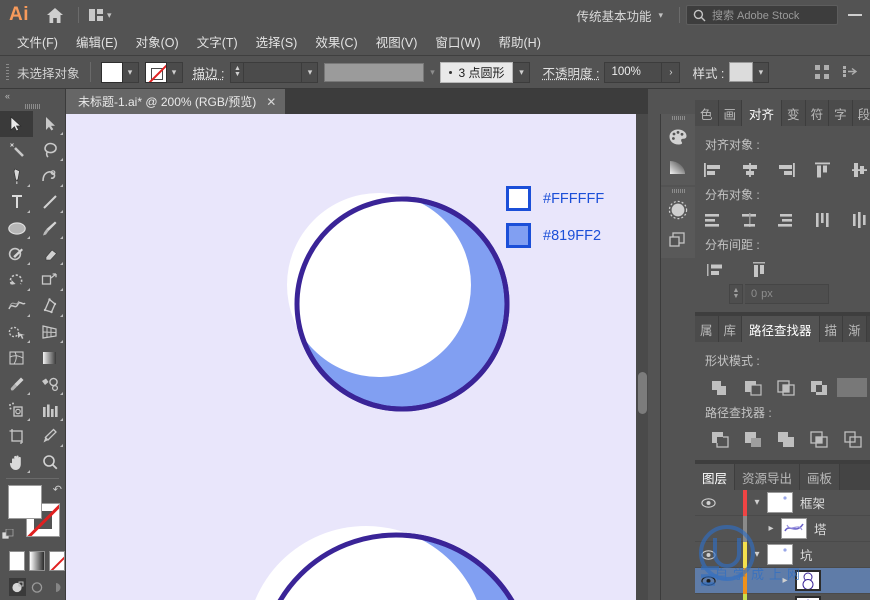 The image size is (870, 600). Describe the element at coordinates (671, 72) in the screenshot. I see `opacity-options-icon: ›` at that location.